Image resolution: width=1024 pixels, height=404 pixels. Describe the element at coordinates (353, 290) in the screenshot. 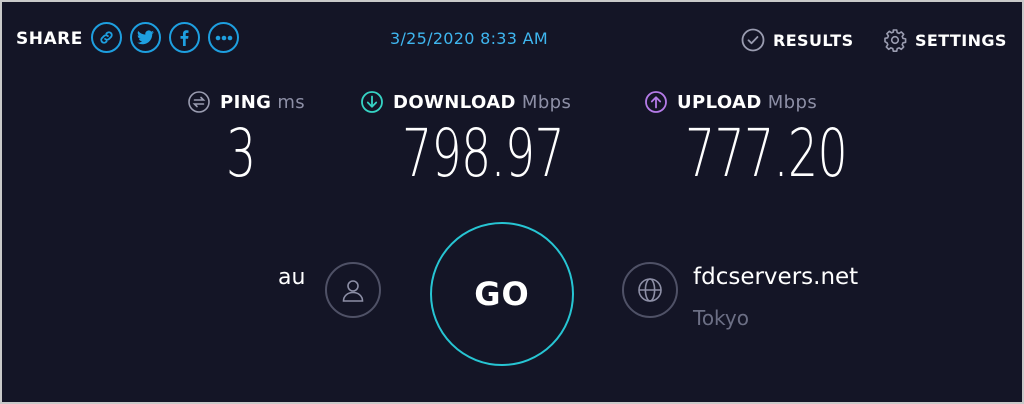

I see `user-icon` at that location.